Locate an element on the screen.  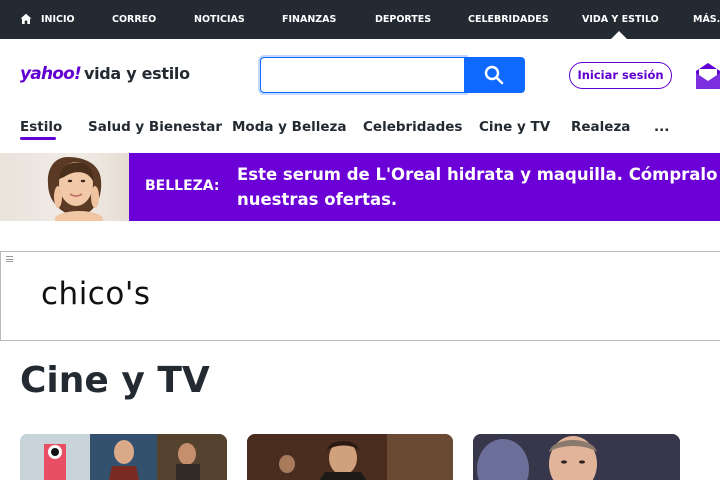
yahoo-wordmark: yahoo! is located at coordinates (51, 74).